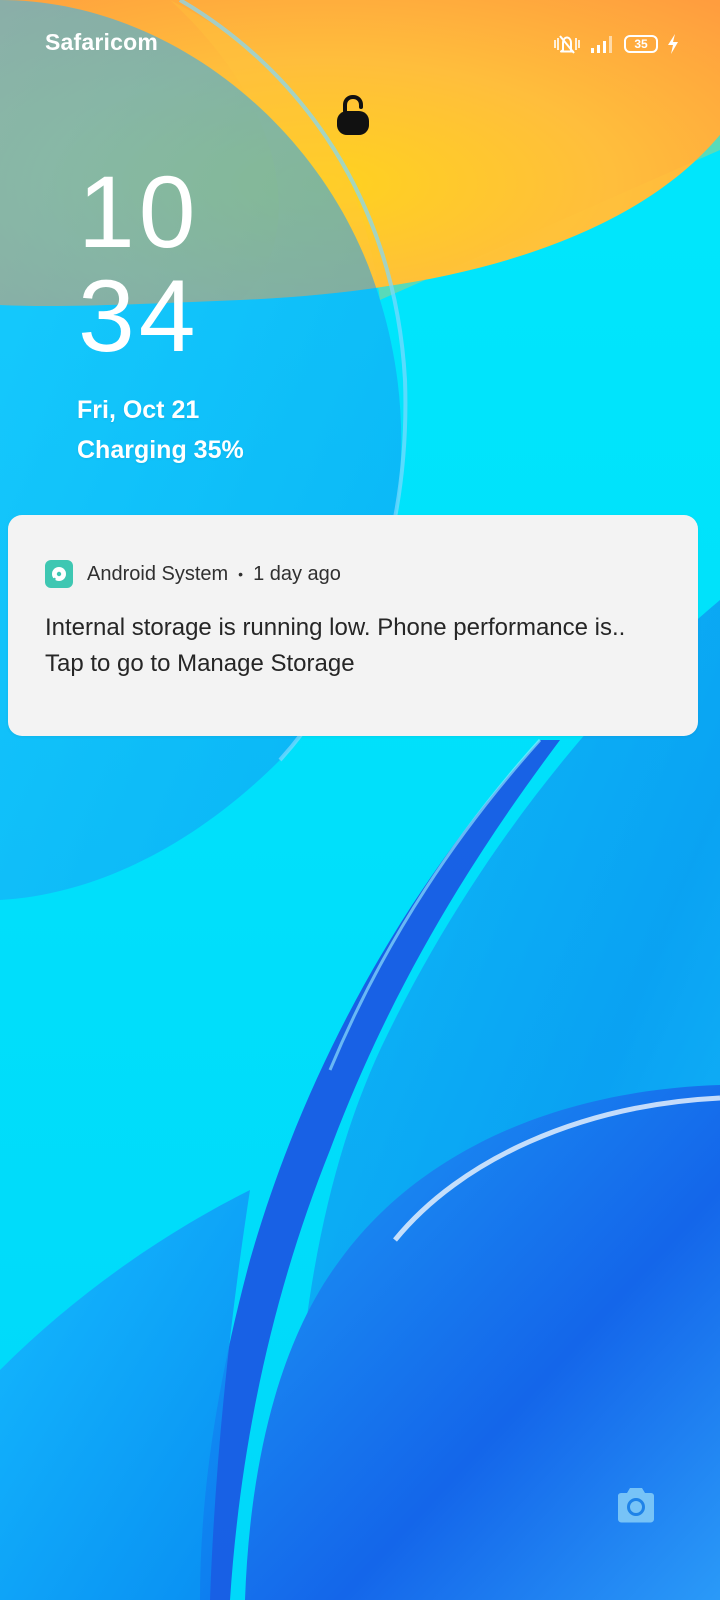 The height and width of the screenshot is (1600, 720). What do you see at coordinates (158, 573) in the screenshot?
I see `notification-app-name: Android System` at bounding box center [158, 573].